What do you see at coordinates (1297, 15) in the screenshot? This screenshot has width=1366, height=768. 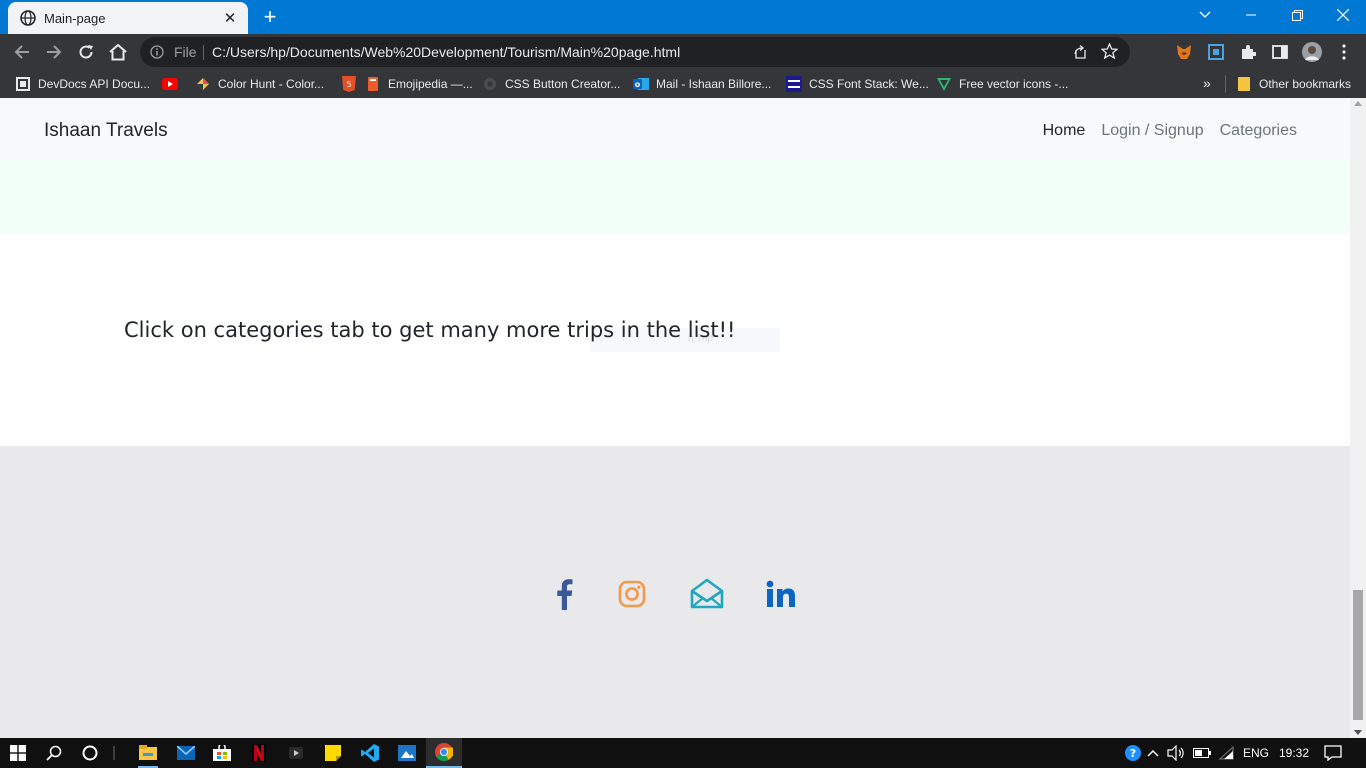 I see `restore-icon` at bounding box center [1297, 15].